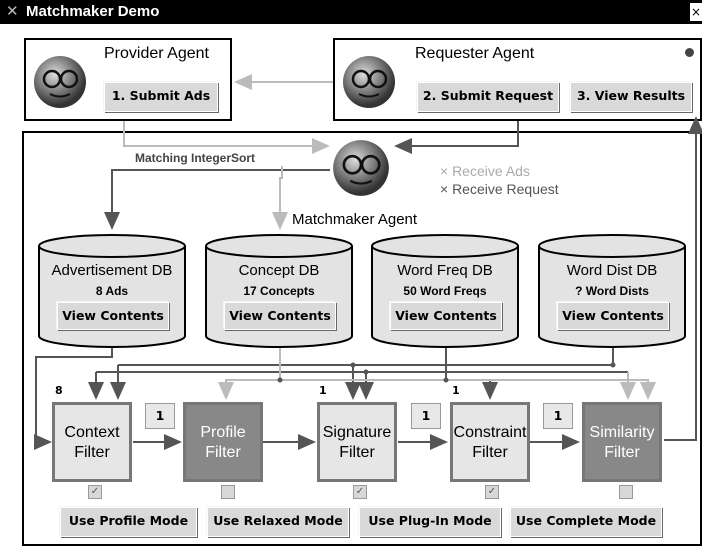 The image size is (702, 553). I want to click on filter-line1: Constraint, so click(490, 432).